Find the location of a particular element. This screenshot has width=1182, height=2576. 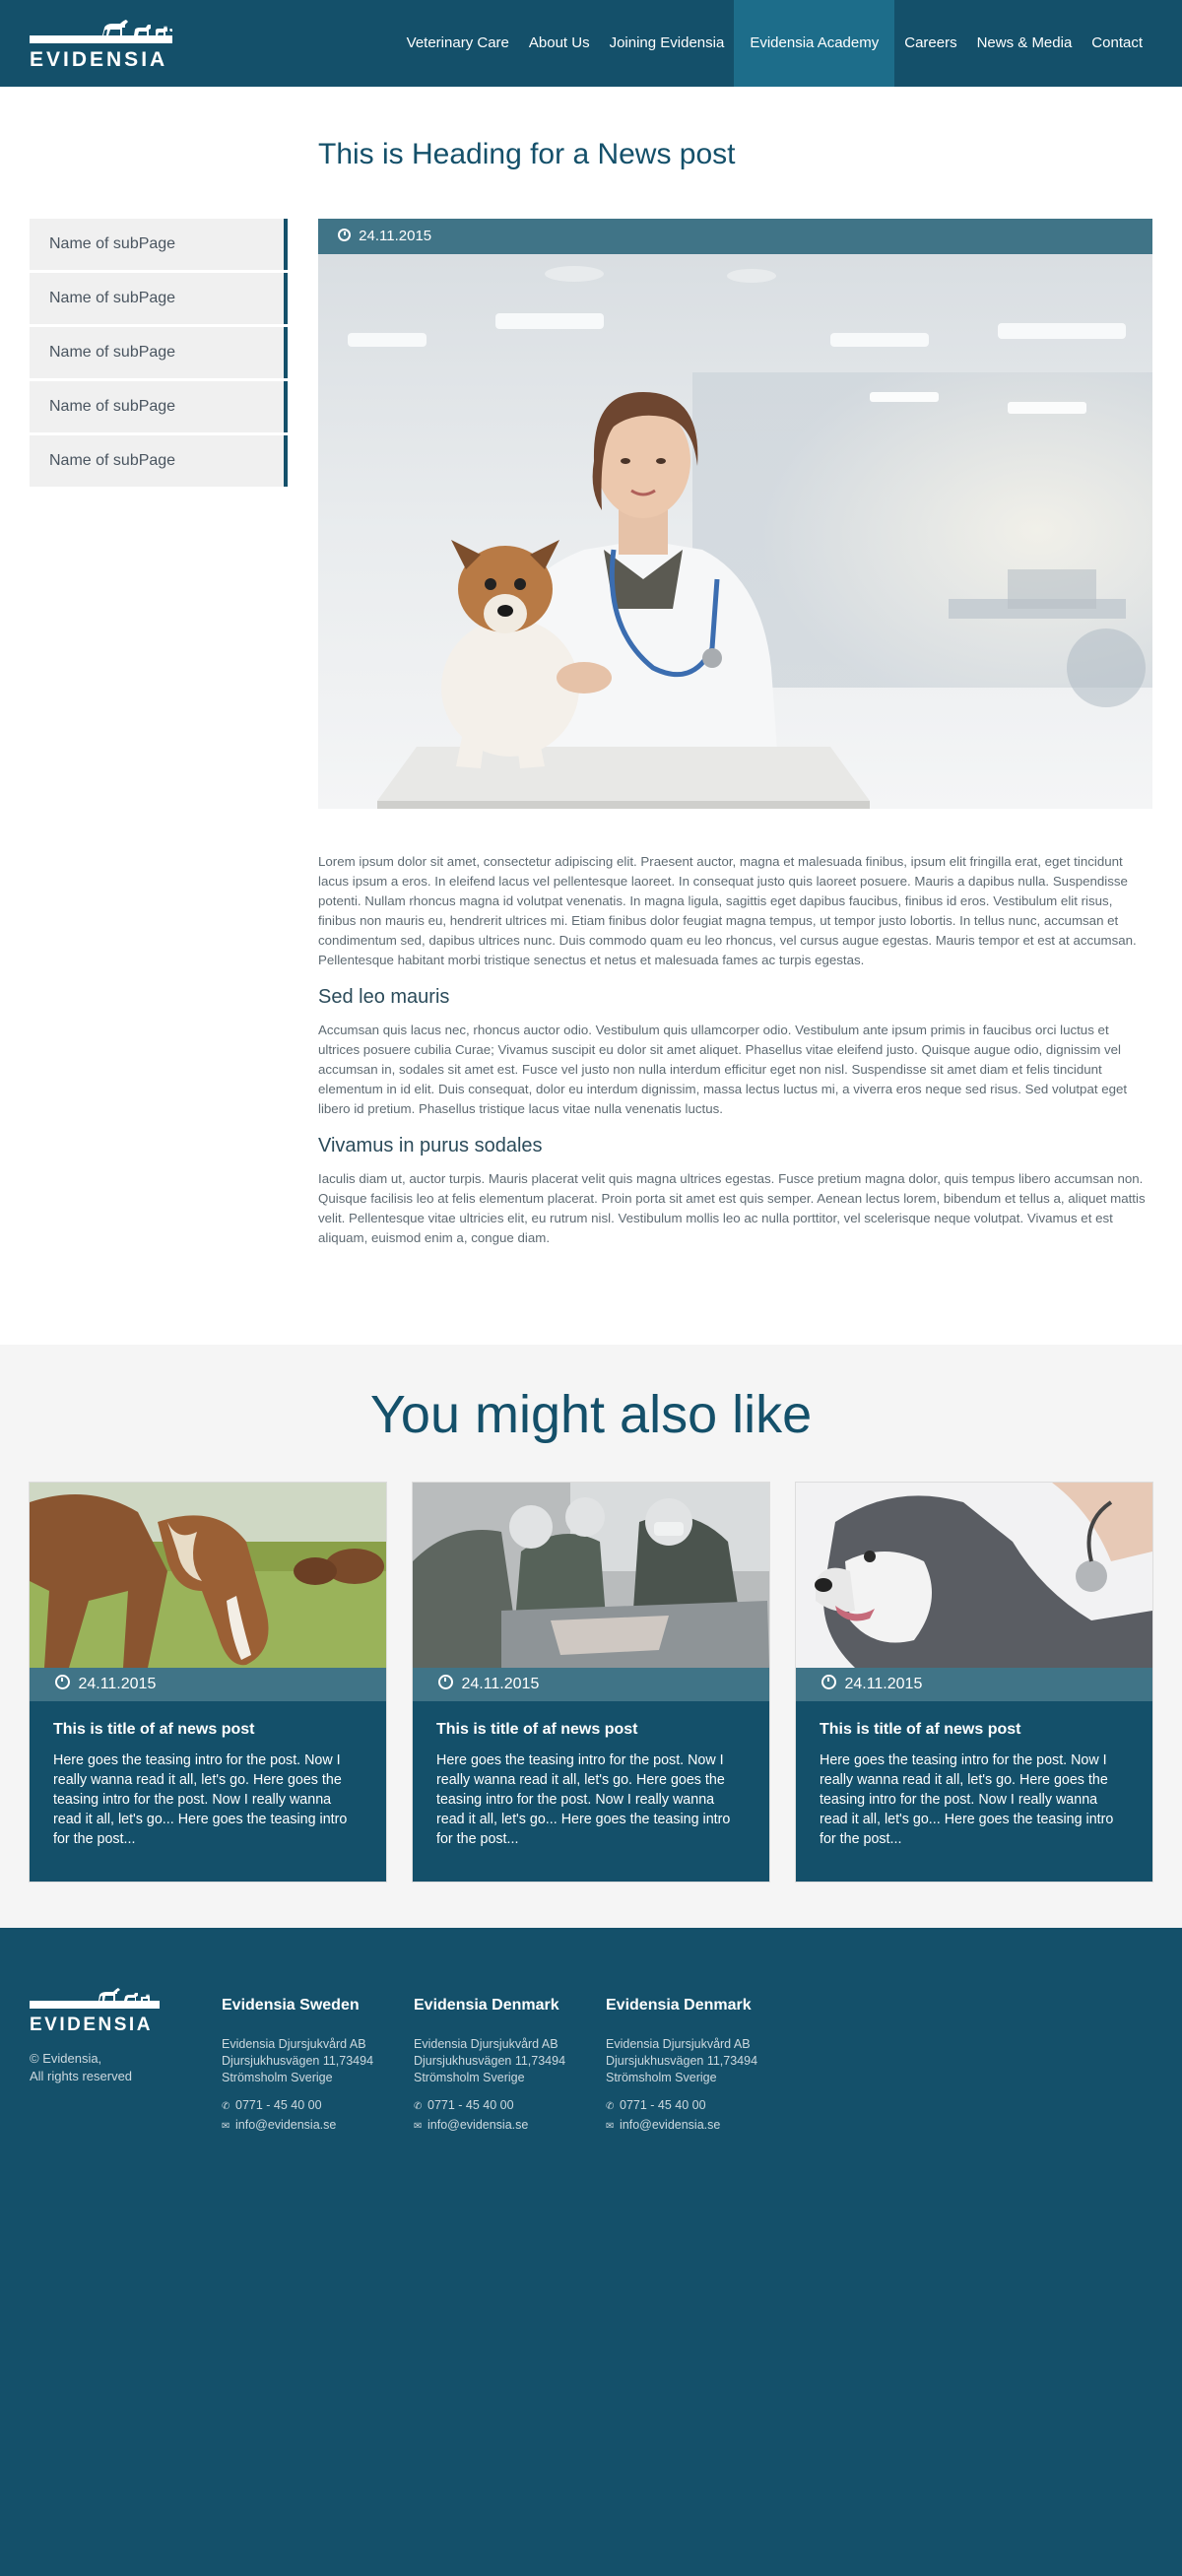

nav-item-about-us: About Us is located at coordinates (559, 44).